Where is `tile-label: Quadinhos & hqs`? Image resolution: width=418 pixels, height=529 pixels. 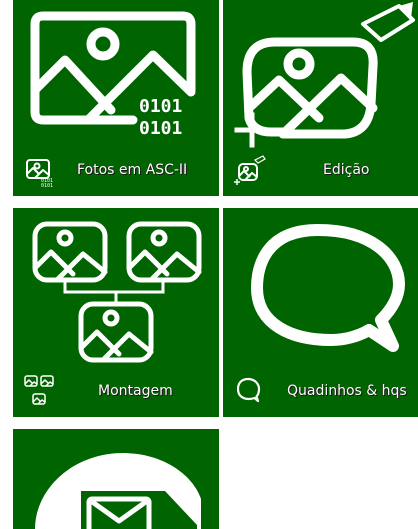 tile-label: Quadinhos & hqs is located at coordinates (347, 391).